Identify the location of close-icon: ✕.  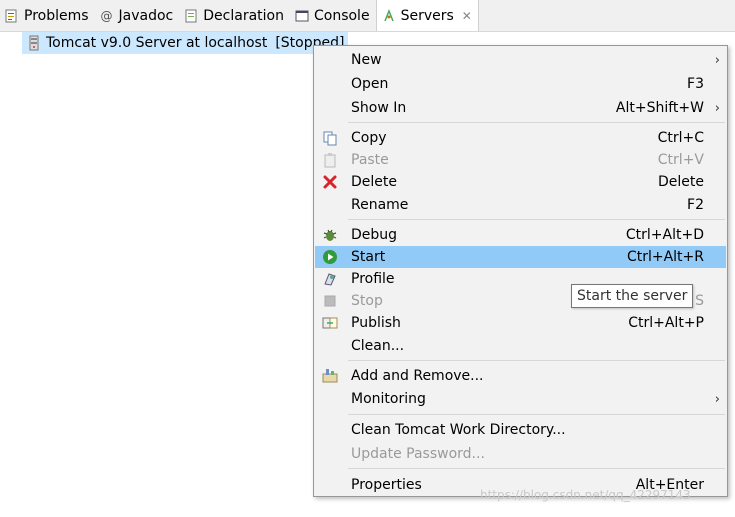
(467, 16).